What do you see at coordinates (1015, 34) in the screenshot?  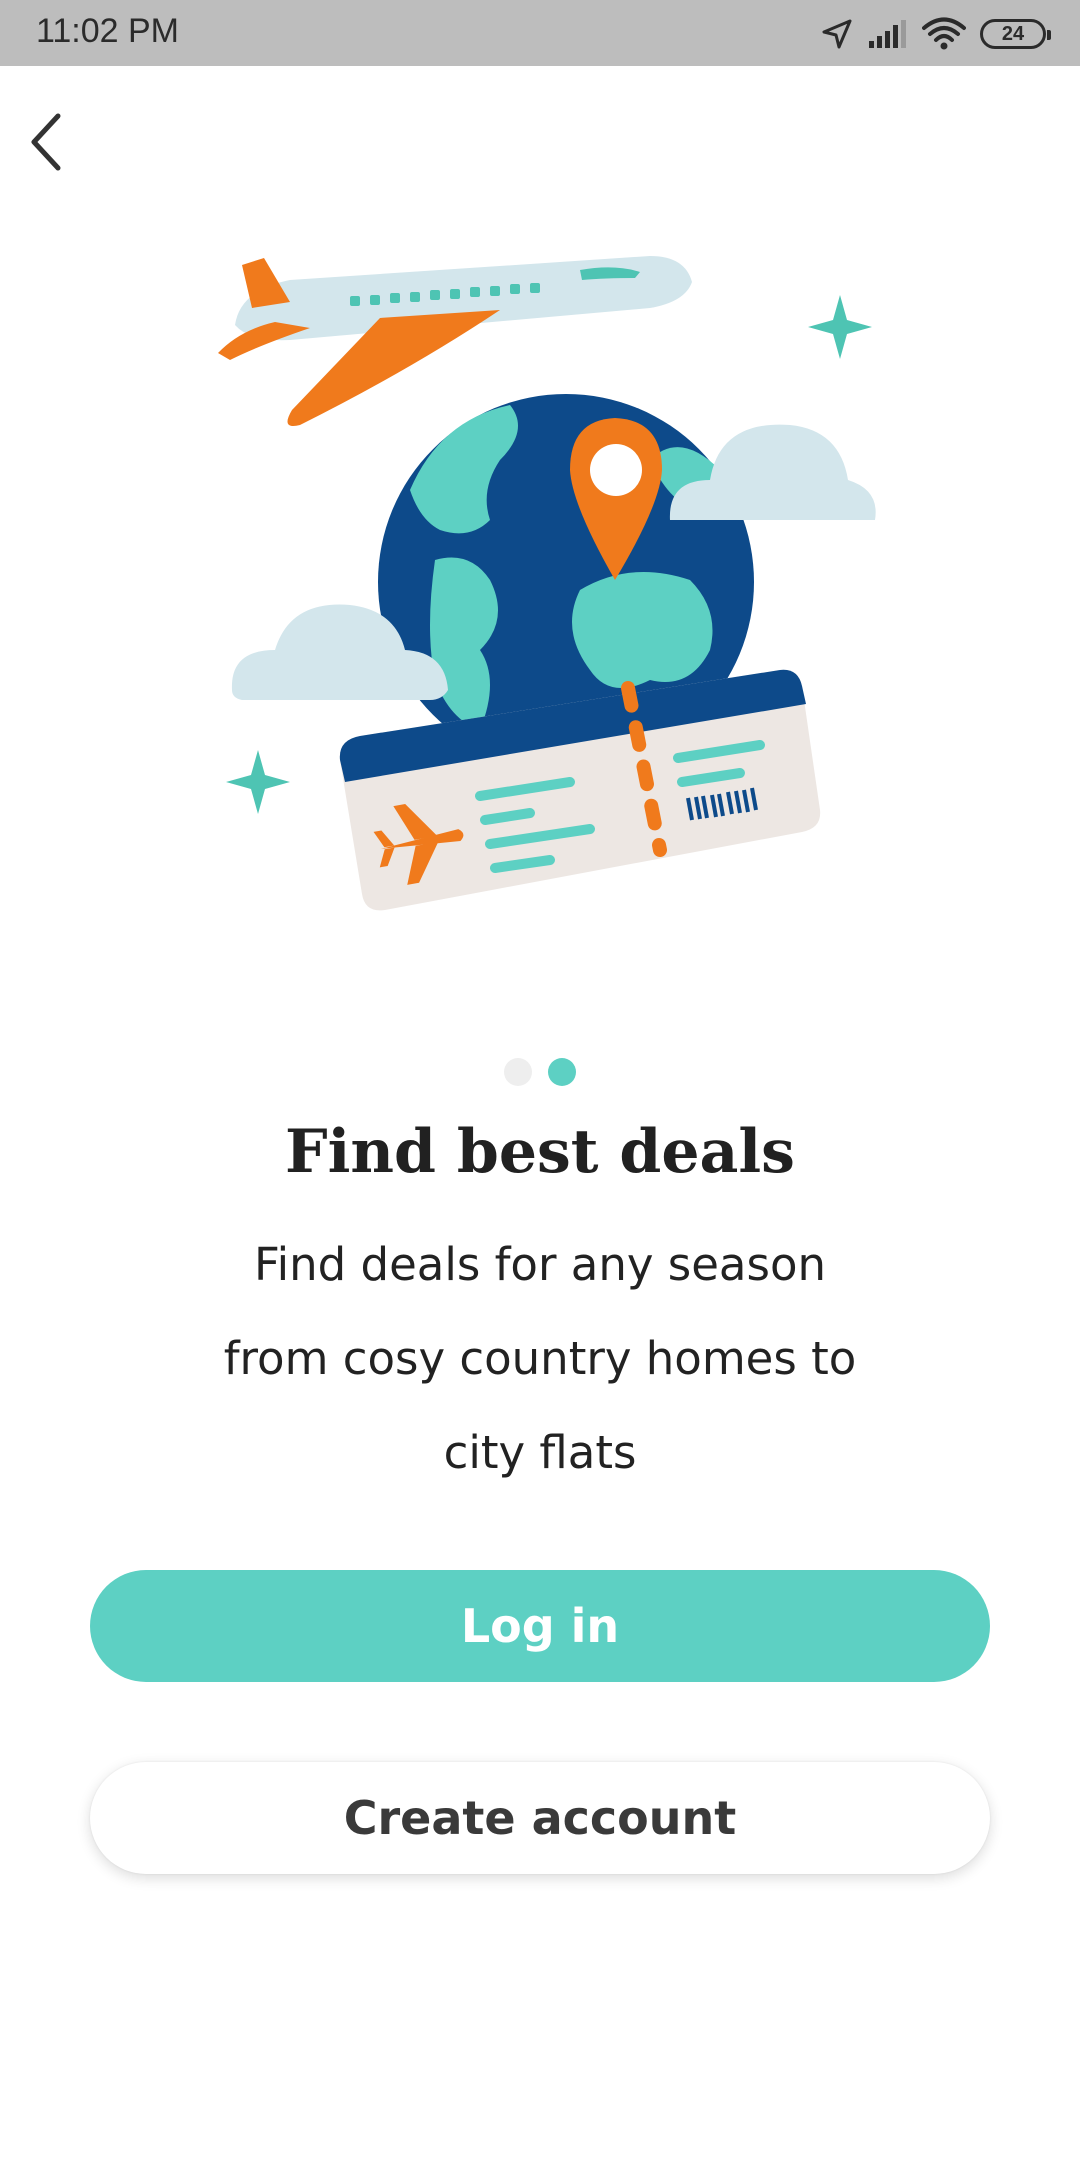 I see `battery-icon: 24` at bounding box center [1015, 34].